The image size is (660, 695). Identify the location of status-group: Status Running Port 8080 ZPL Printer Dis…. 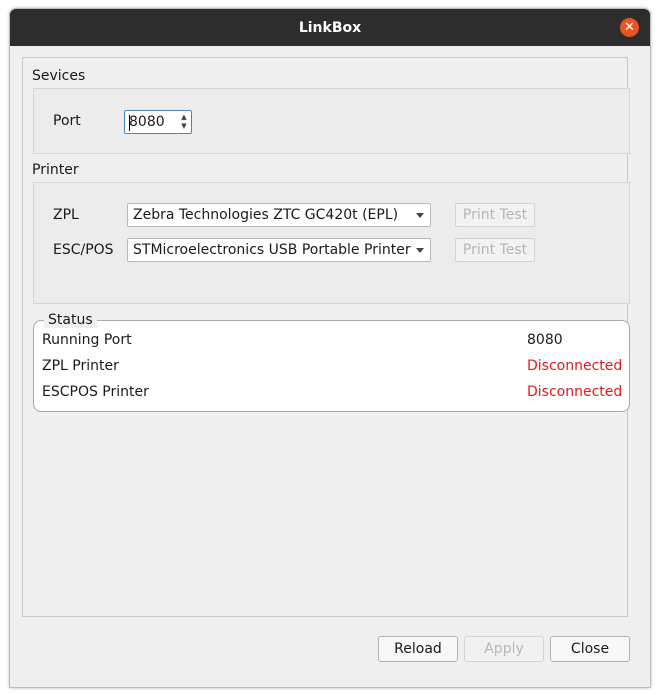
(331, 362).